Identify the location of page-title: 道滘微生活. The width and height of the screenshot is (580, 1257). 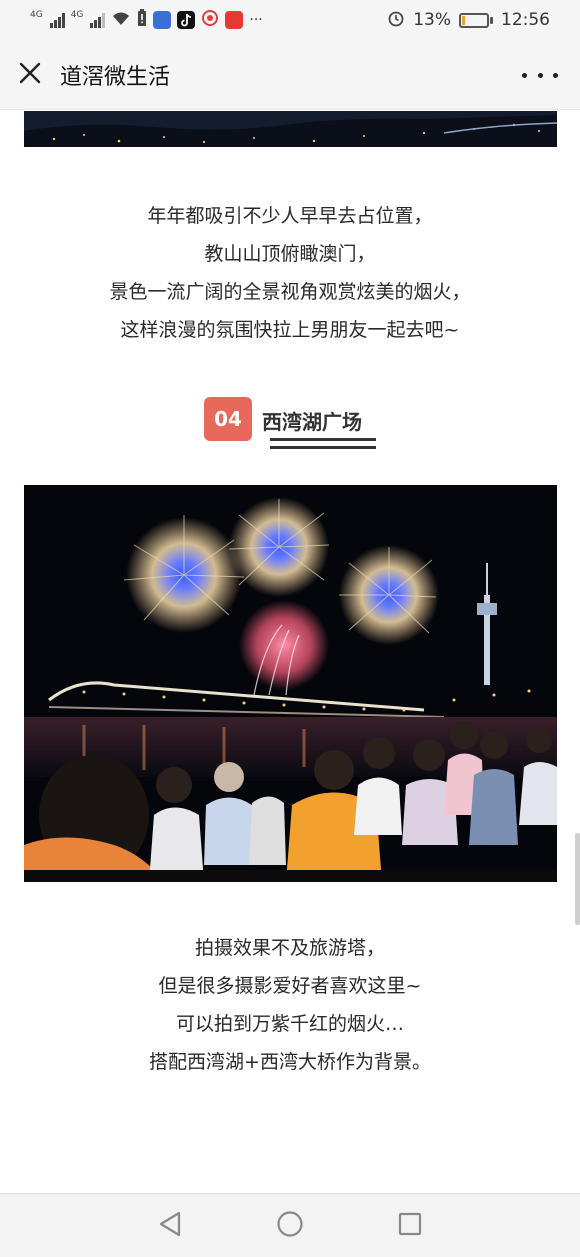
(115, 77).